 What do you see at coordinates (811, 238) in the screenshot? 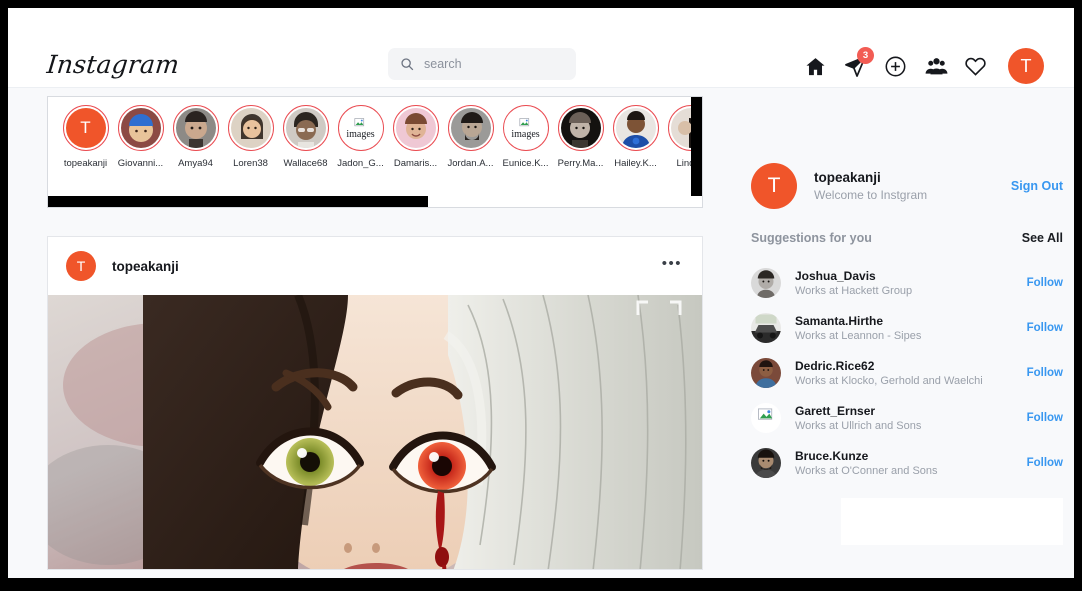
I see `suggestions-title: Suggestions for you` at bounding box center [811, 238].